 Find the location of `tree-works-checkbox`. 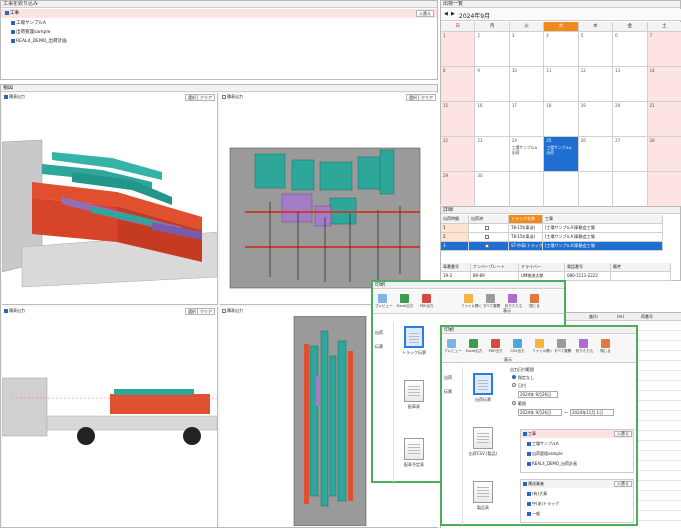

tree-works-checkbox is located at coordinates (525, 434).